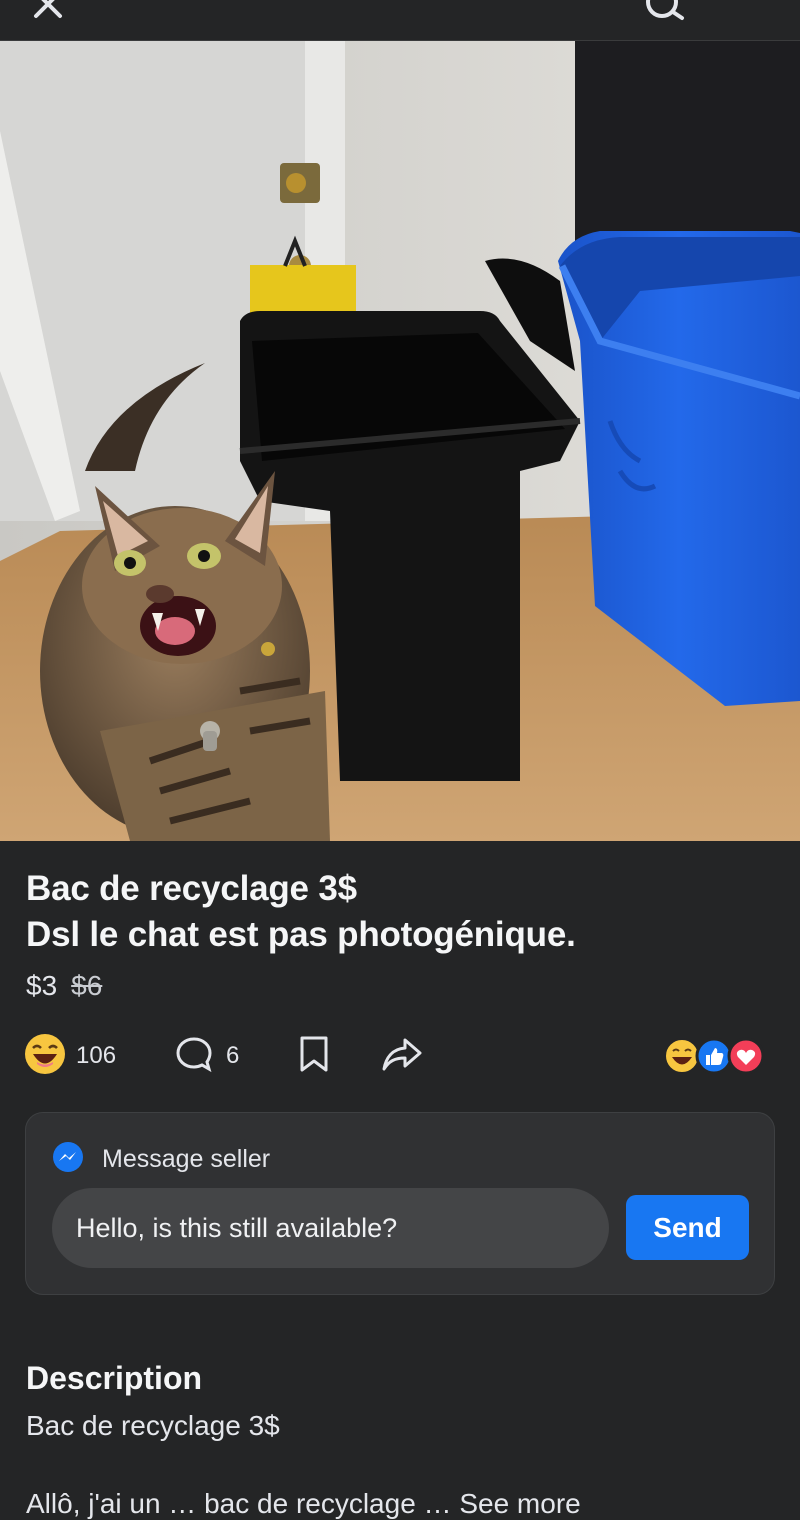  Describe the element at coordinates (746, 1056) in the screenshot. I see `love-reaction-icon` at that location.